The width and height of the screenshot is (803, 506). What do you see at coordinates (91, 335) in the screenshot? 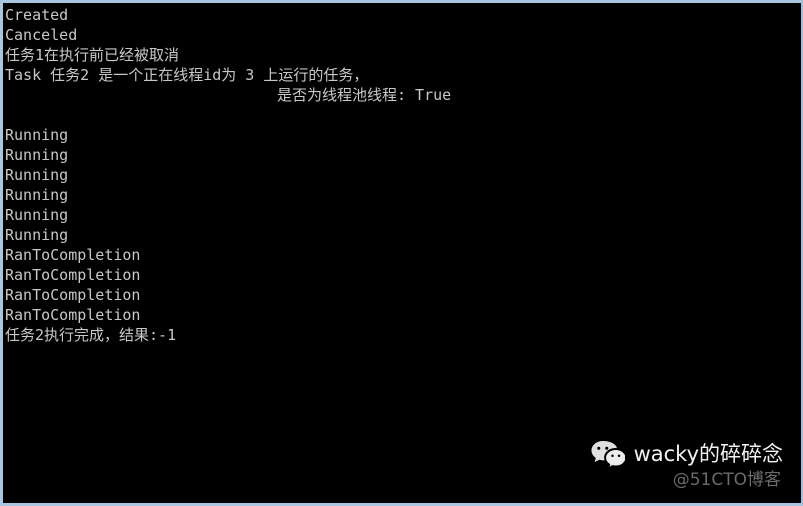
I see `console-line: 任务2执行完成，结果:-1` at bounding box center [91, 335].